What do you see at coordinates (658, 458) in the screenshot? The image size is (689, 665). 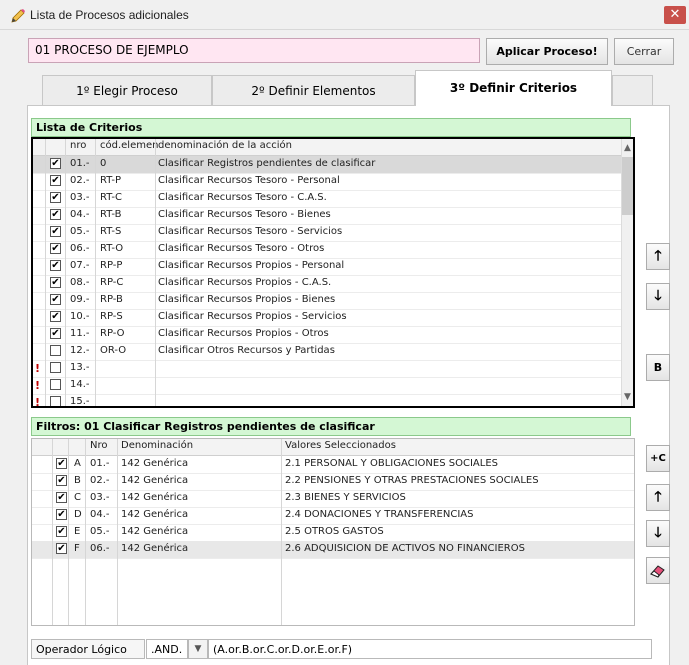 I see `add-criterion-button: +C` at bounding box center [658, 458].